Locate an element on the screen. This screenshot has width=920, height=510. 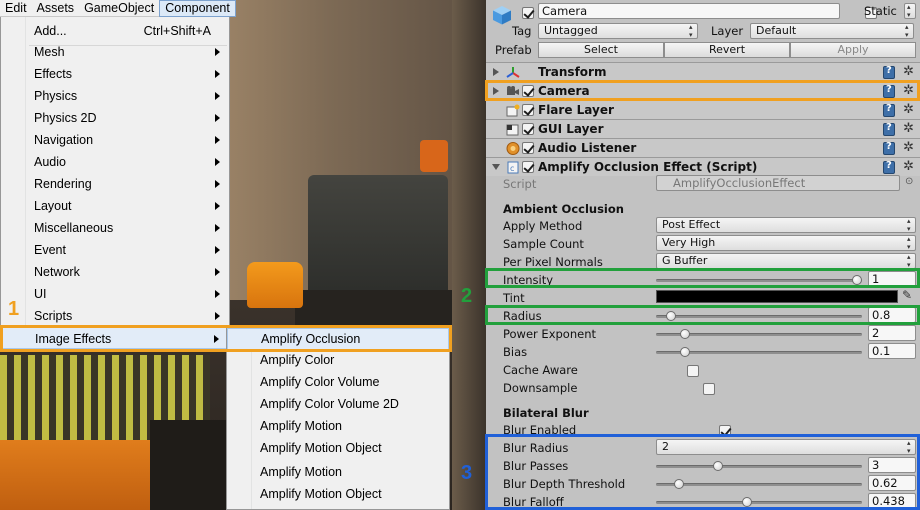
menu-item-image-effects: Image Effects is located at coordinates (115, 338).